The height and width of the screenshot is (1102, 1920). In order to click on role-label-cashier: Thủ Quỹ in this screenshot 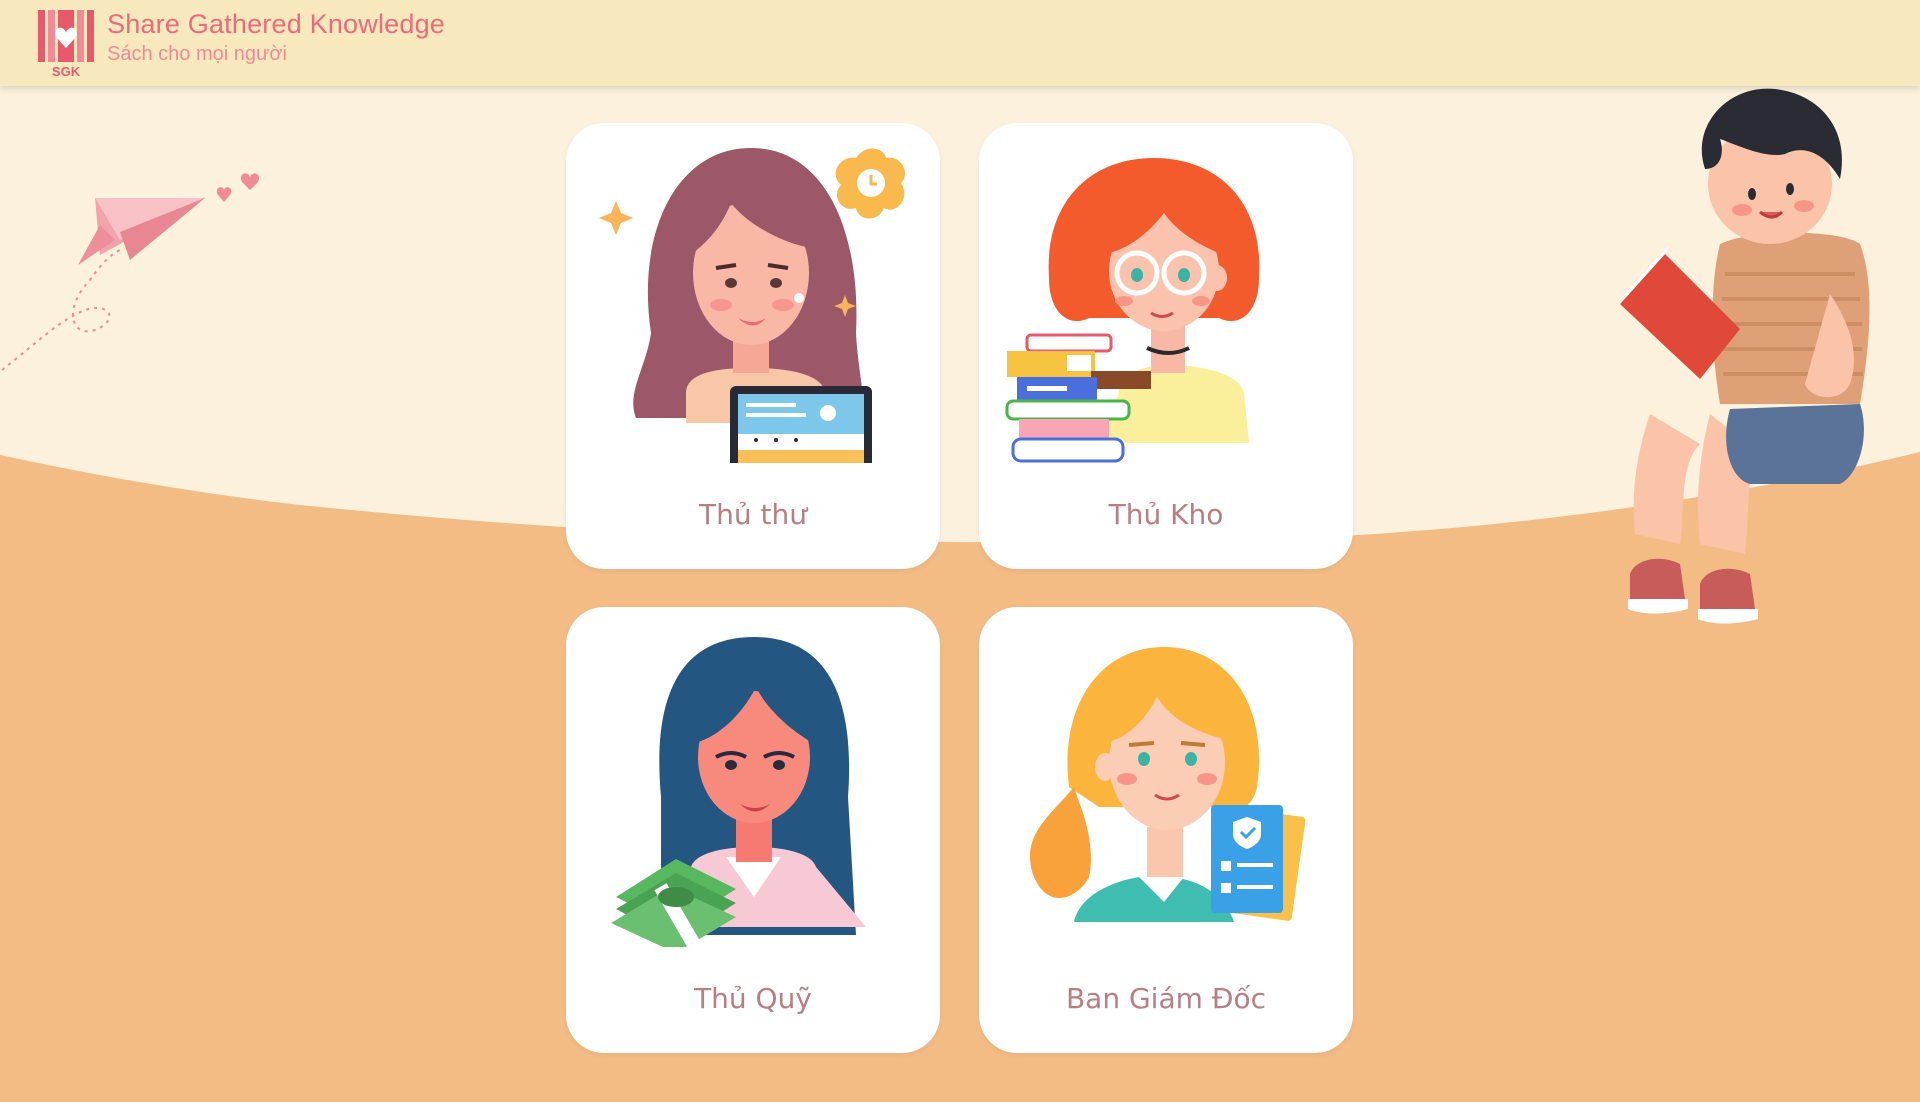, I will do `click(753, 998)`.